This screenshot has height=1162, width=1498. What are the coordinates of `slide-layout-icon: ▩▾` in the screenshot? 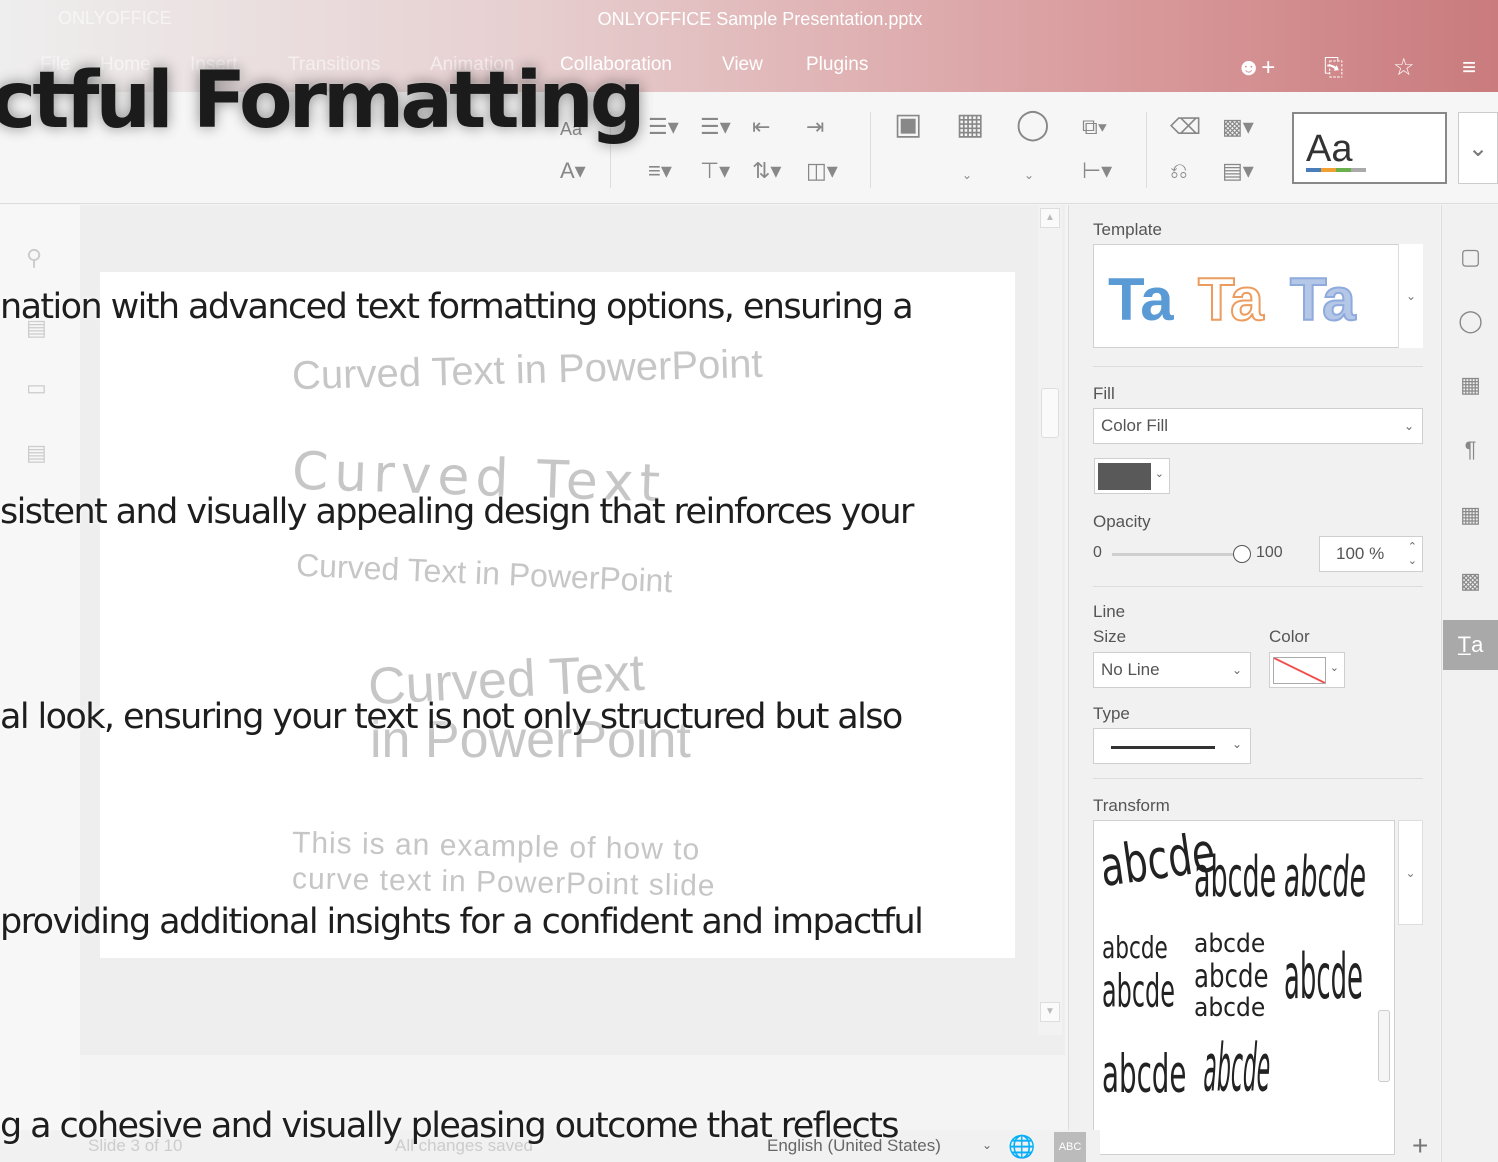 It's located at (1238, 127).